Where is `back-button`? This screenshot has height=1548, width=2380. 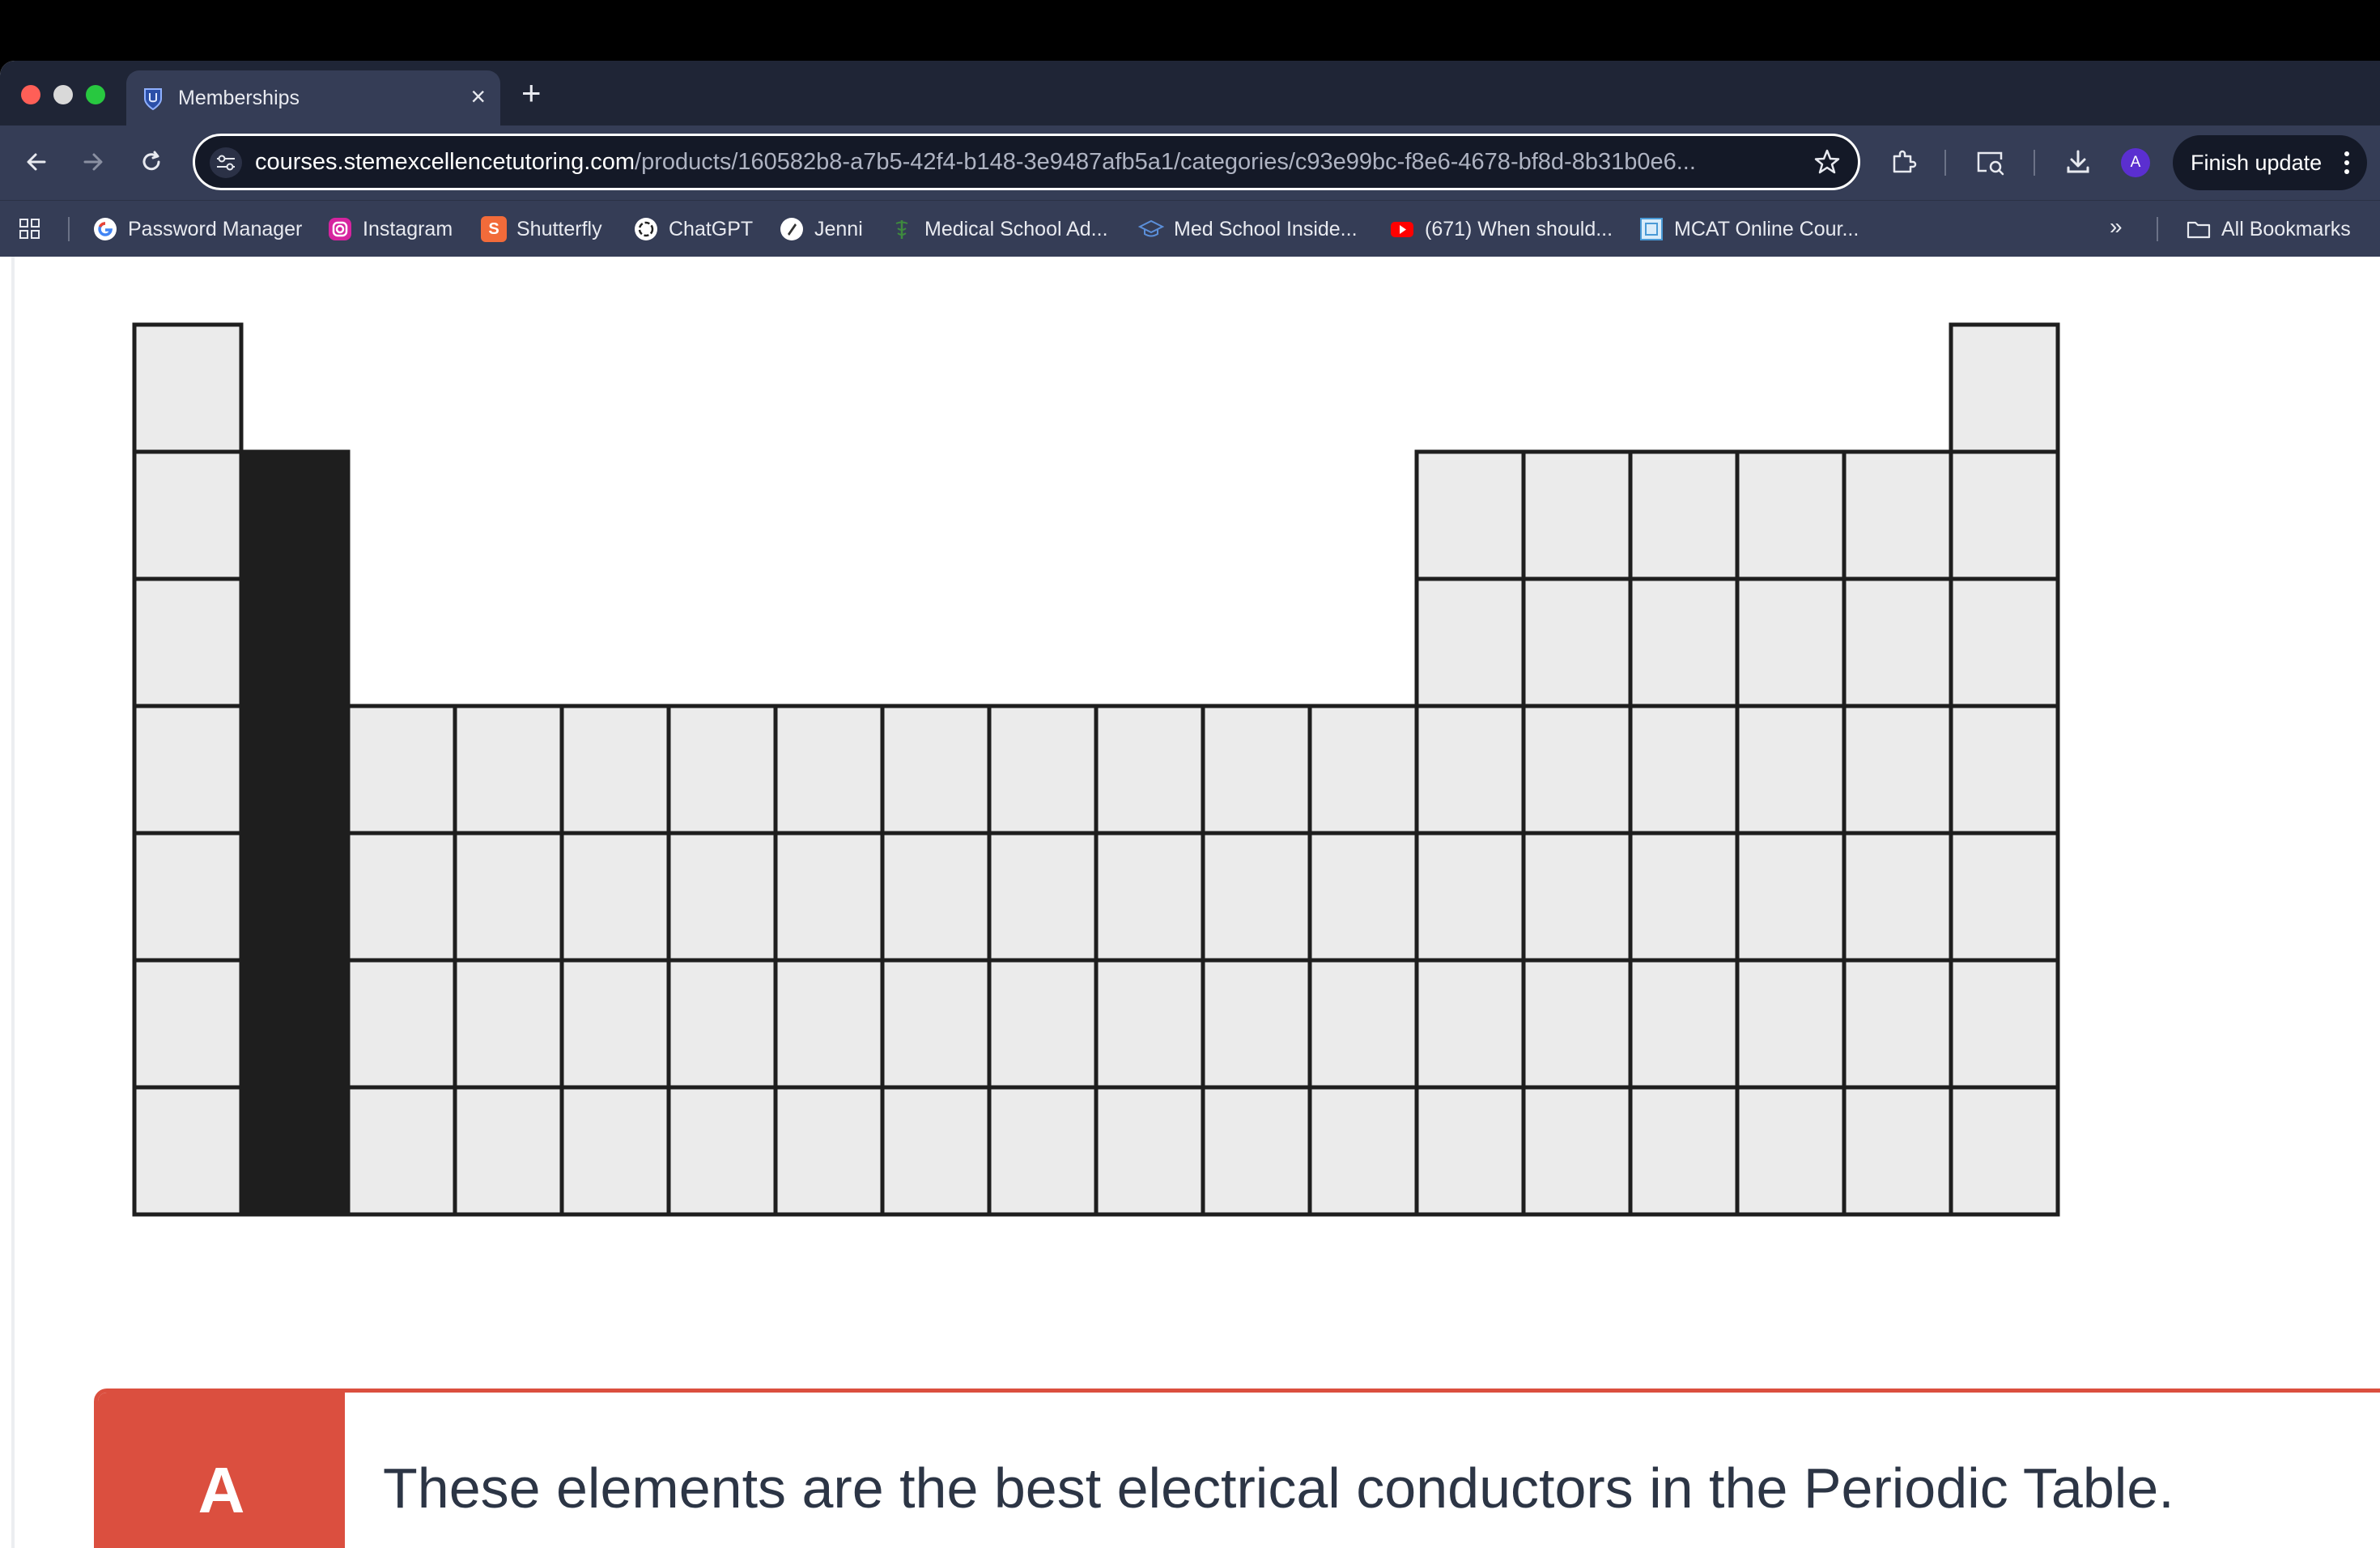
back-button is located at coordinates (37, 162).